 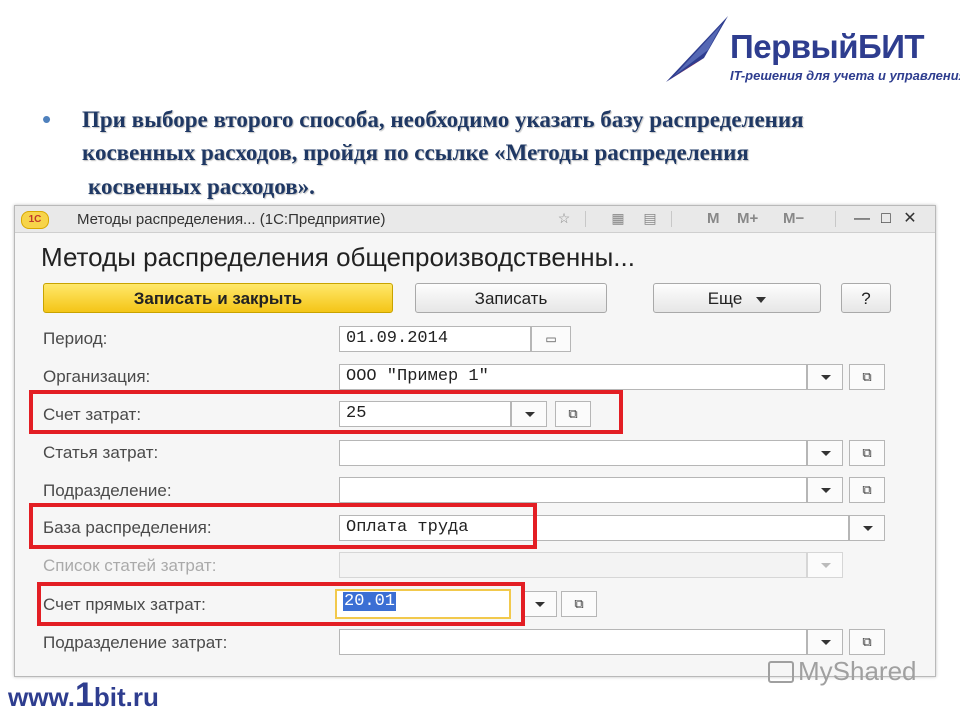 I want to click on department-input, so click(x=573, y=490).